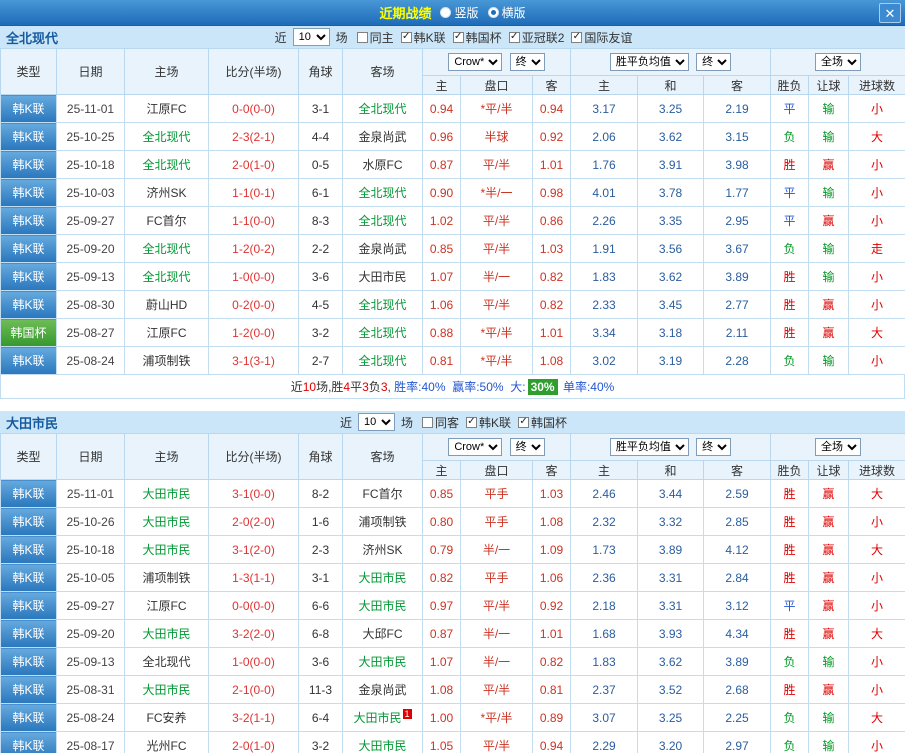  I want to click on corner-score: 2-3, so click(320, 549).